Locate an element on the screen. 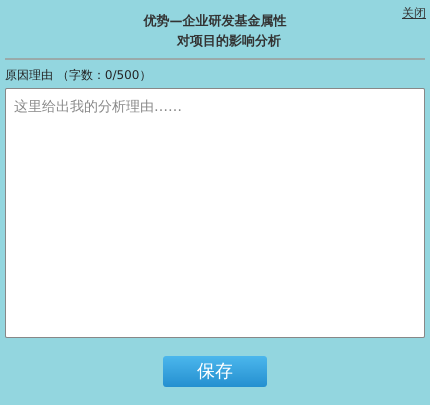  dialog-title: 优势—企业研发基金属性 is located at coordinates (215, 22).